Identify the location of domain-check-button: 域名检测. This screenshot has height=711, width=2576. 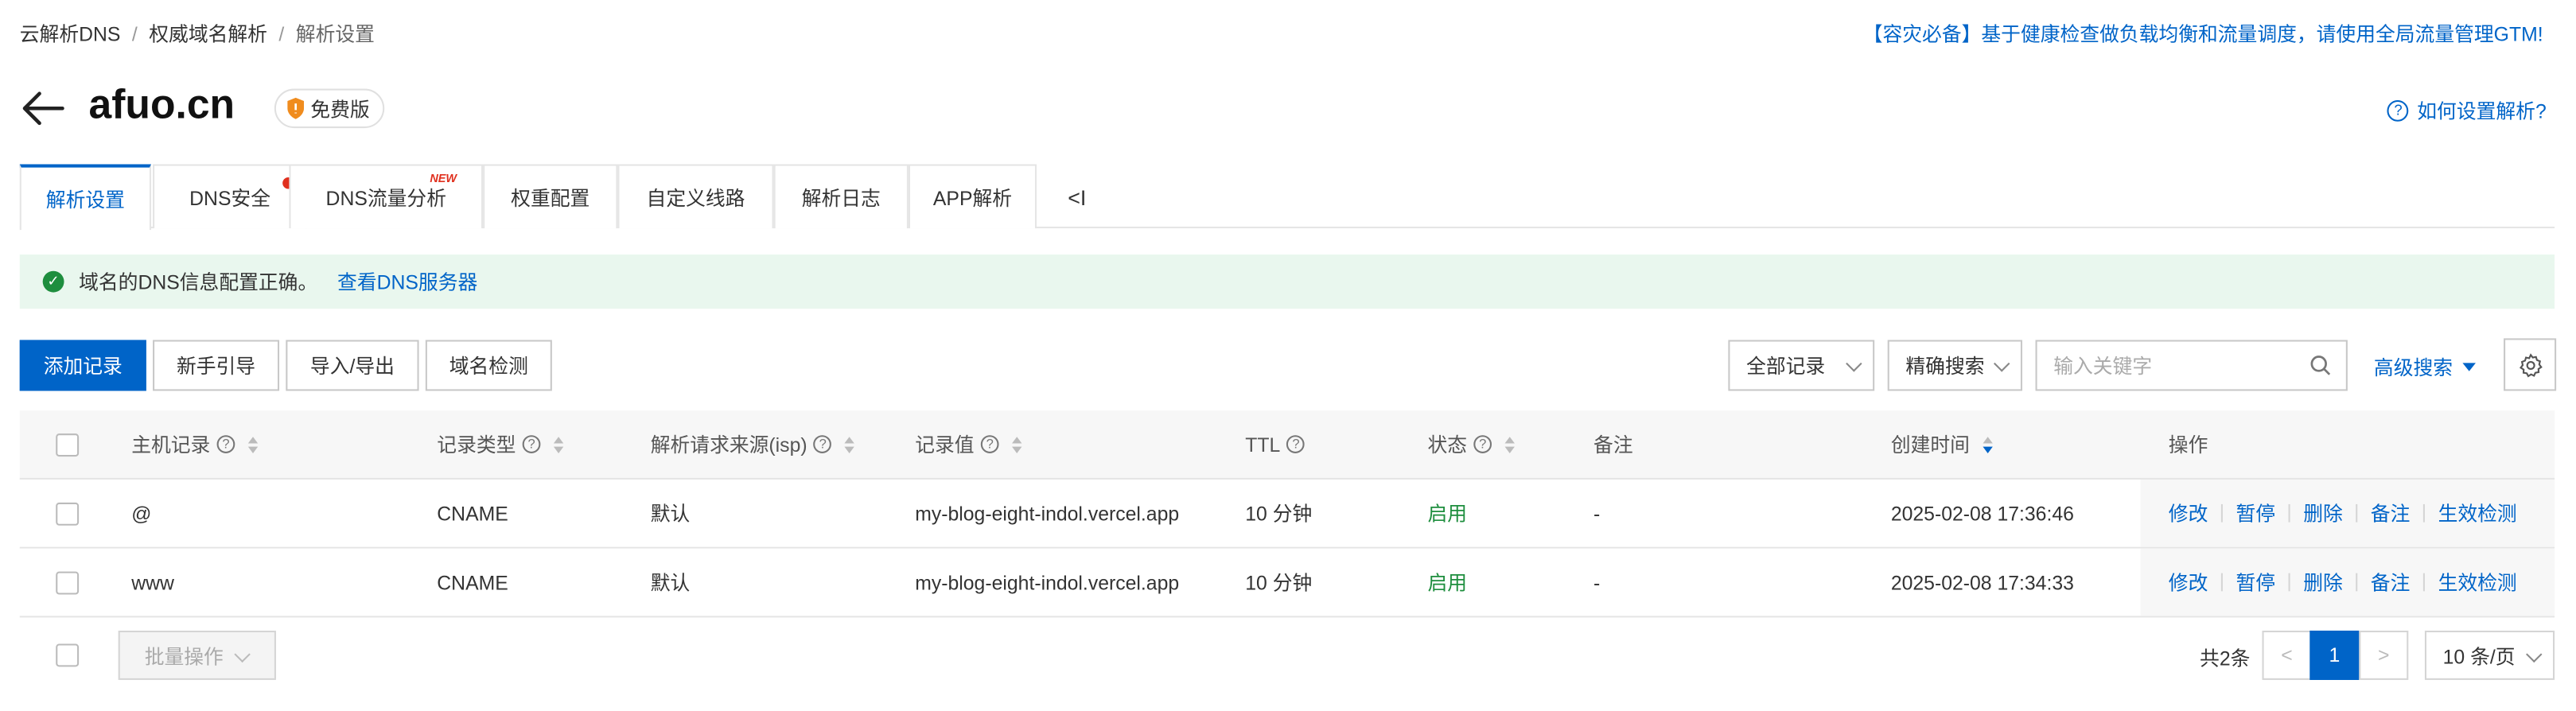
(489, 365).